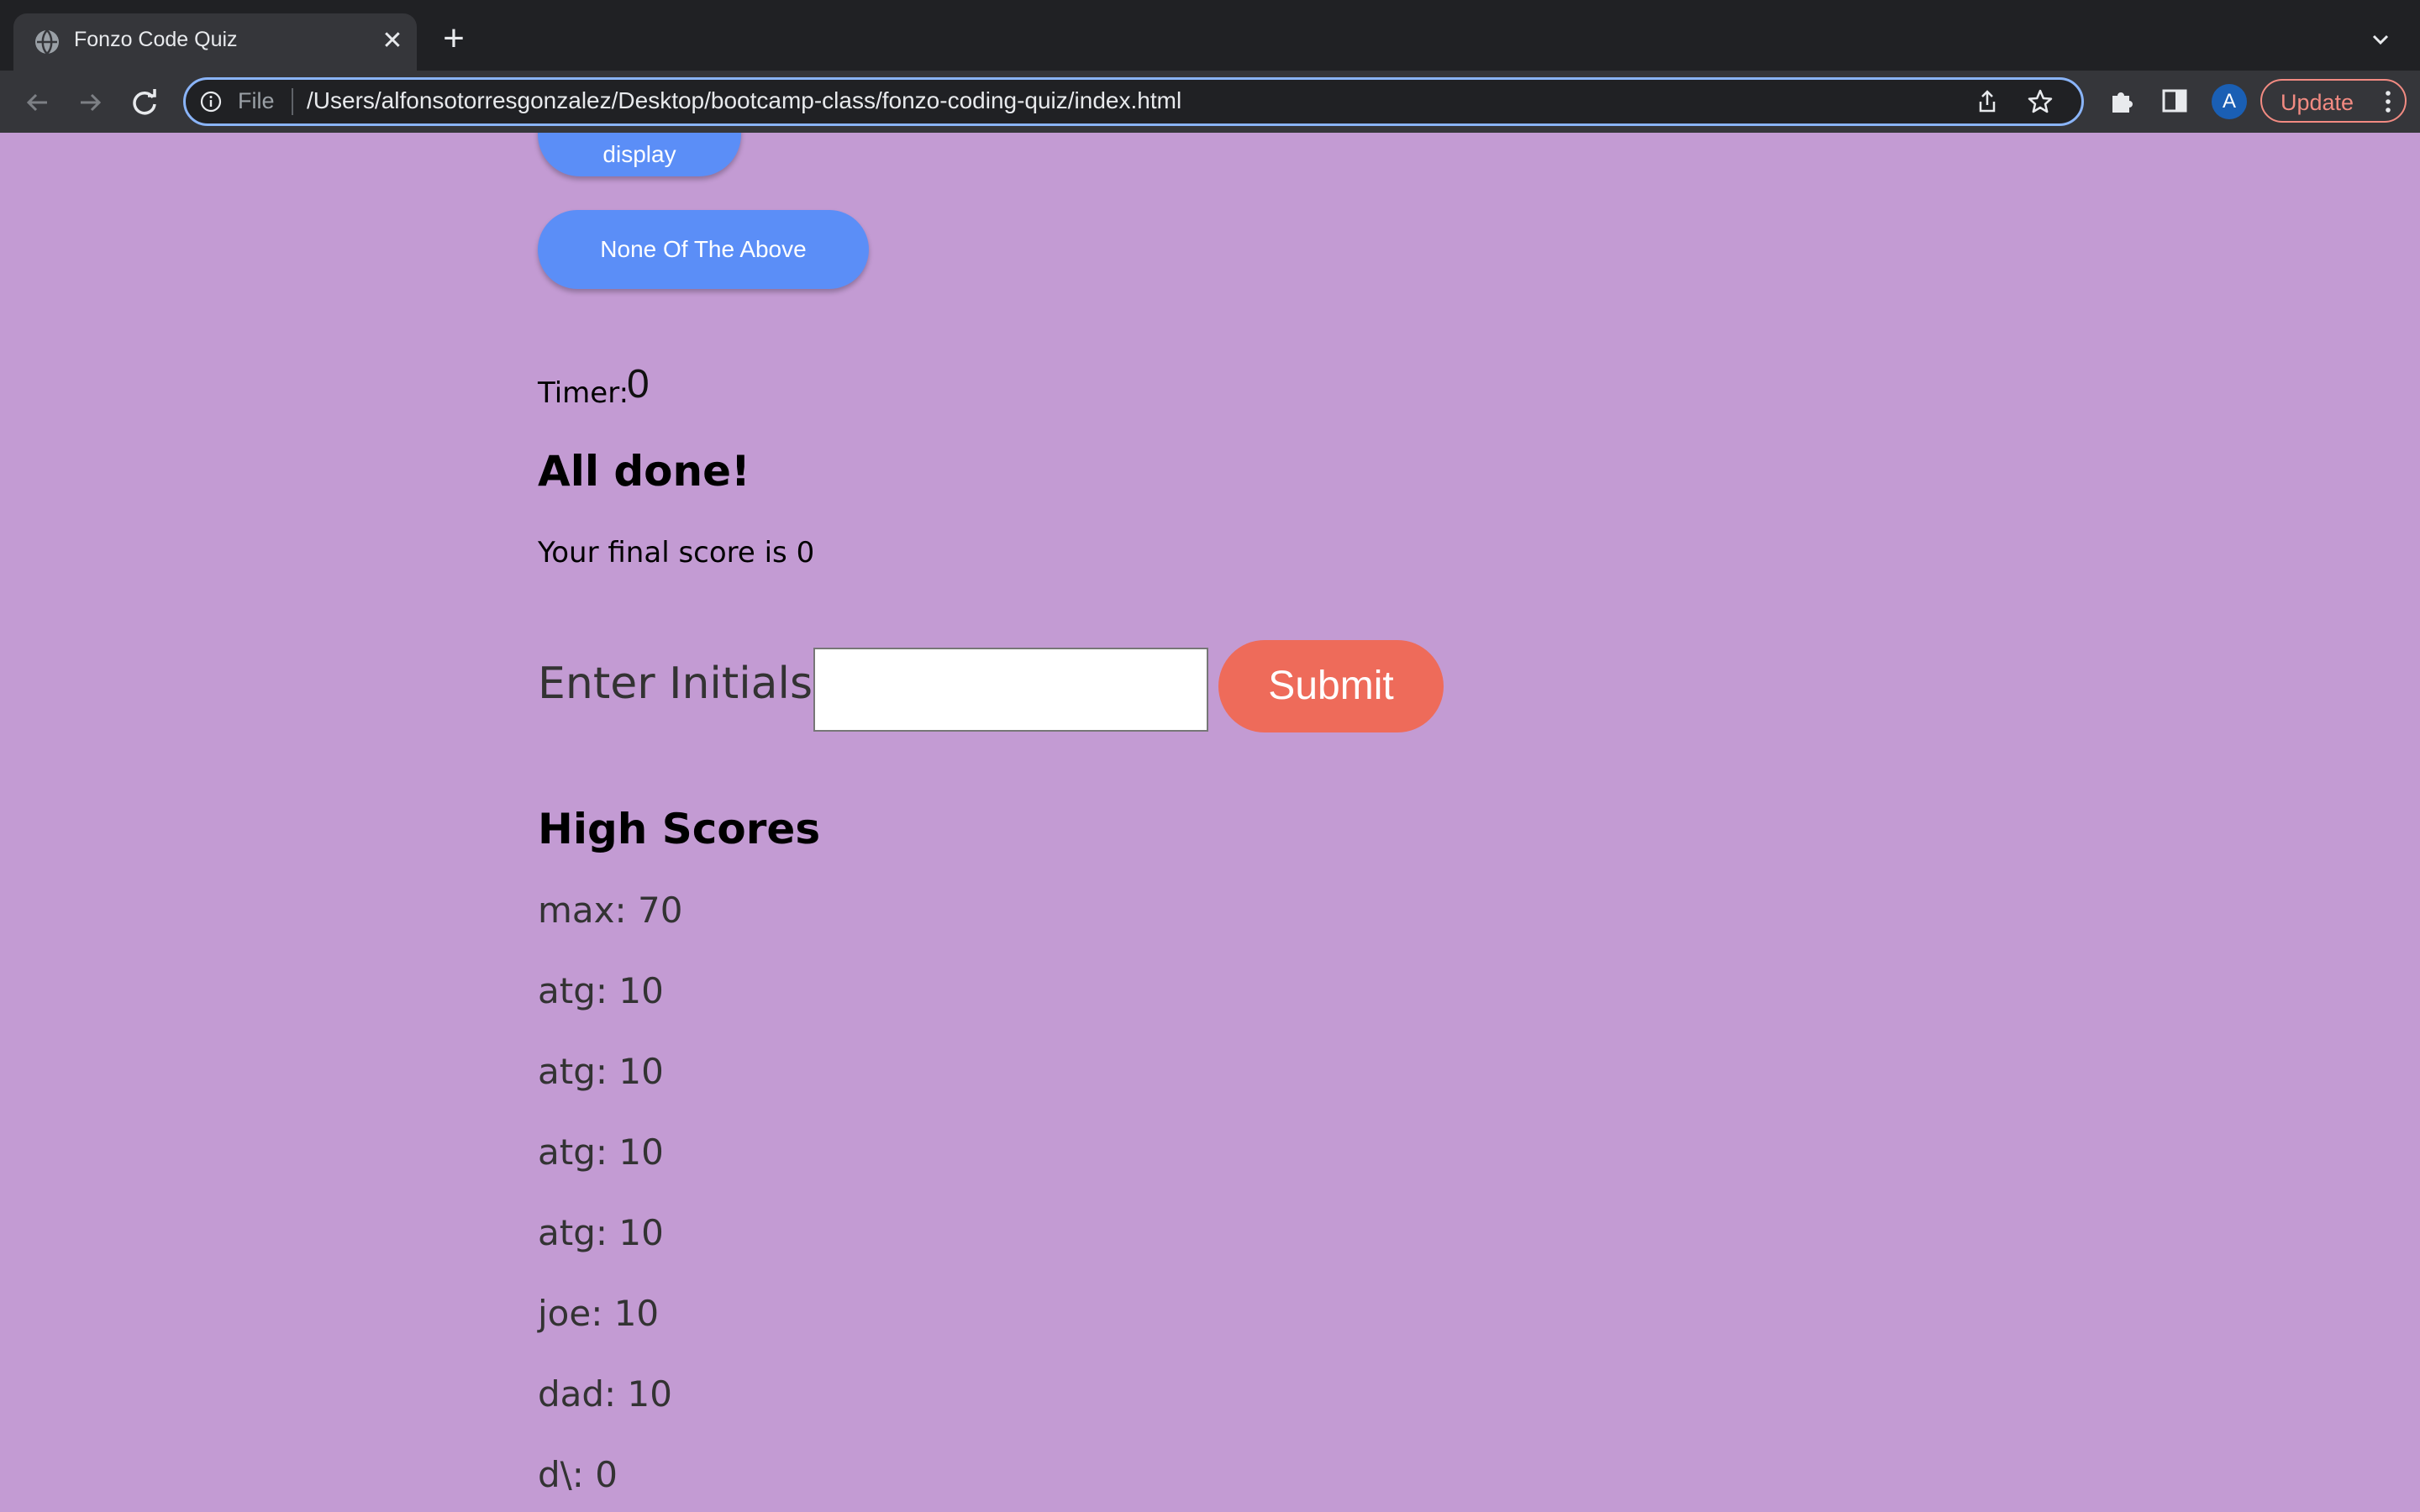 The image size is (2420, 1512). What do you see at coordinates (211, 101) in the screenshot?
I see `info-icon` at bounding box center [211, 101].